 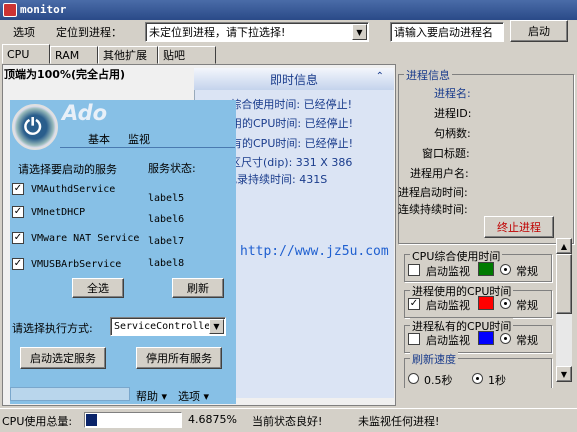 I want to click on panel-status-field, so click(x=70, y=394).